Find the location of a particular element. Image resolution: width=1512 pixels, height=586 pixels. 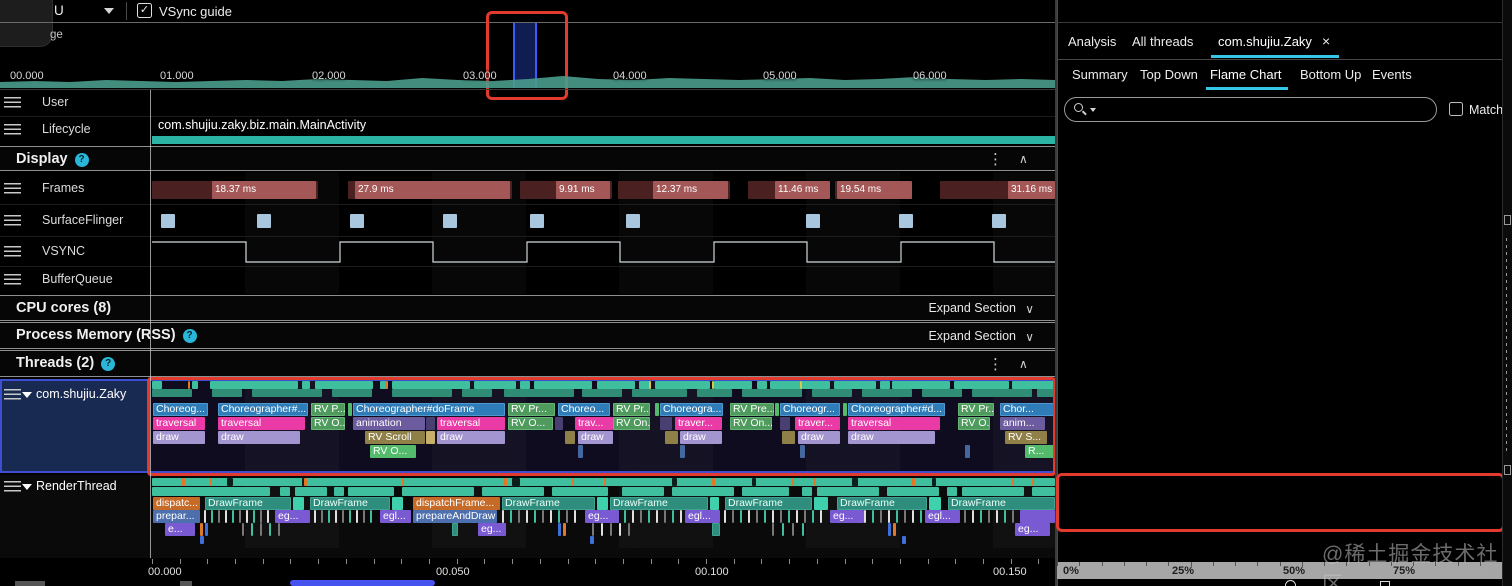

31-16-ms-chip: 31.16 ms is located at coordinates (1031, 190).